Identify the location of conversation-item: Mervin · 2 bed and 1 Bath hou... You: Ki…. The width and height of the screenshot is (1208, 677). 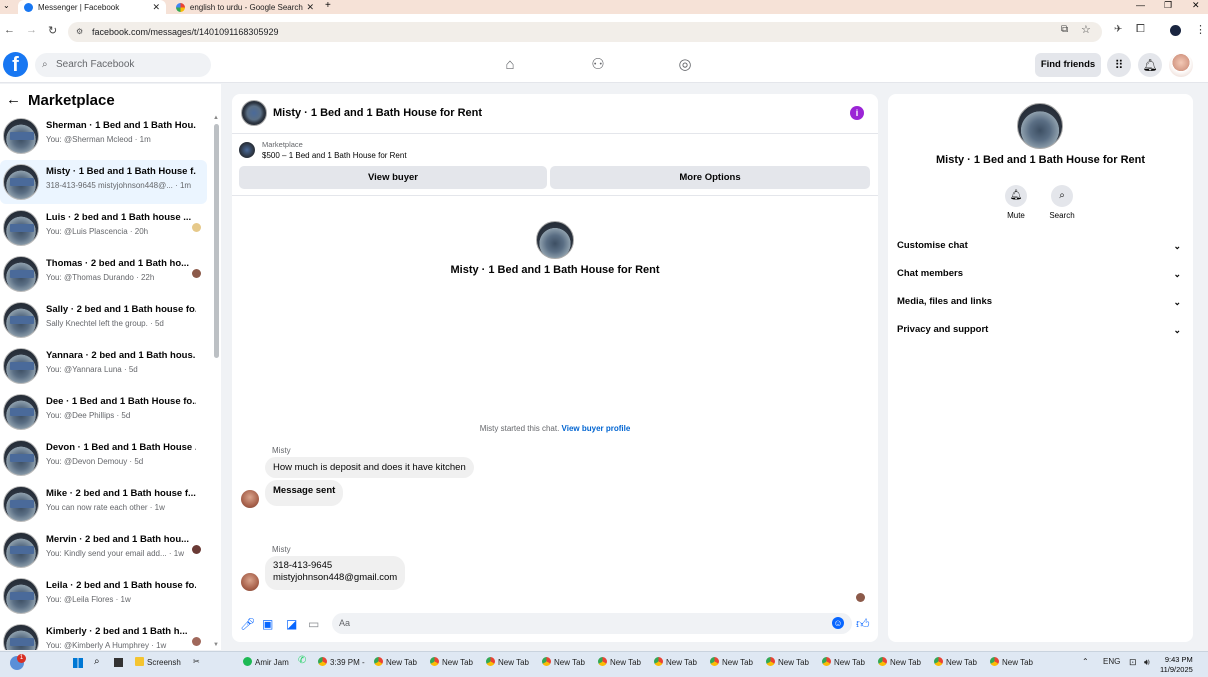
(103, 550).